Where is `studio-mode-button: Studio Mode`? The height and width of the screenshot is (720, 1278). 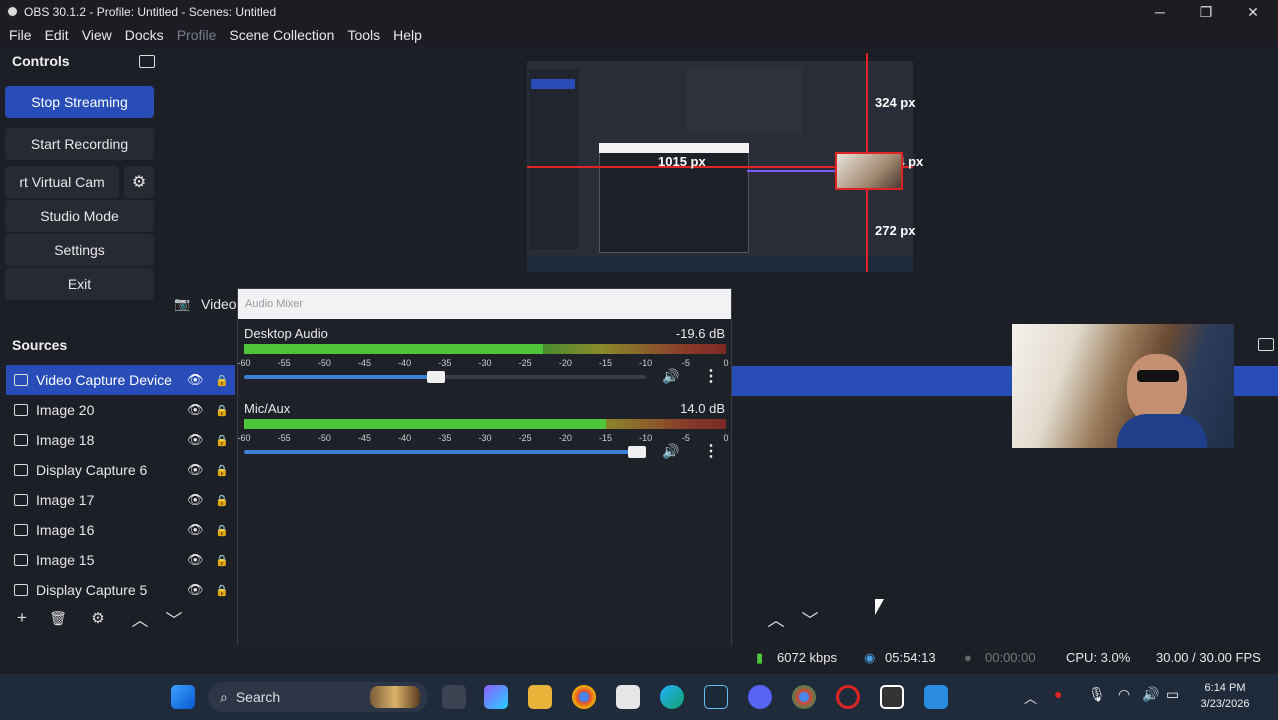 studio-mode-button: Studio Mode is located at coordinates (79, 216).